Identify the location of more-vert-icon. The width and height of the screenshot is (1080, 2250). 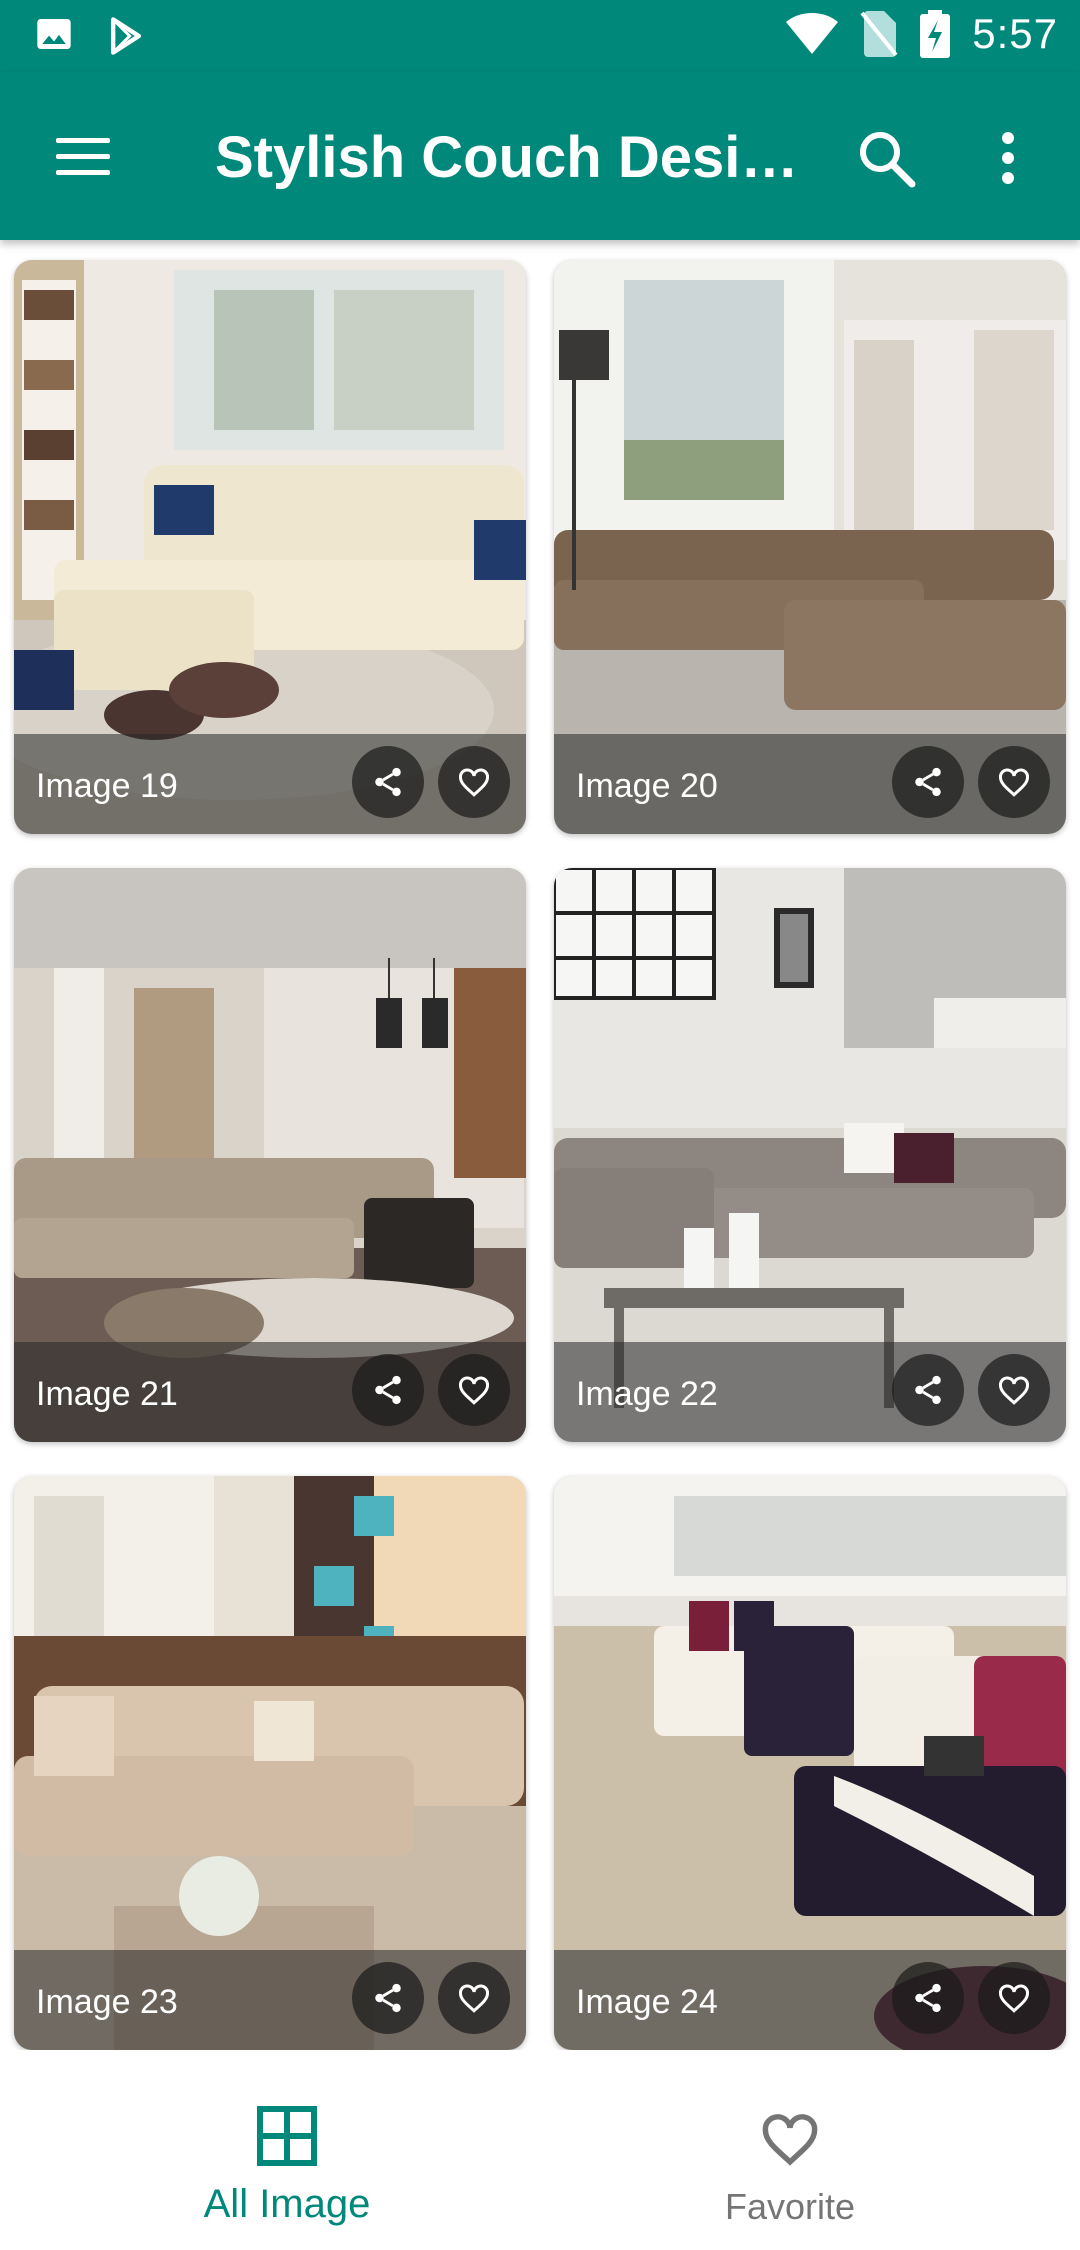
(1008, 158).